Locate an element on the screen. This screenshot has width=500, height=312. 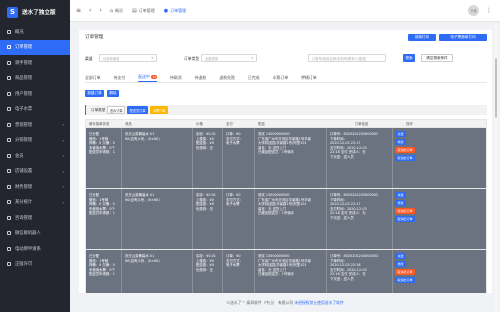
order-tab: 退款失败 is located at coordinates (227, 77).